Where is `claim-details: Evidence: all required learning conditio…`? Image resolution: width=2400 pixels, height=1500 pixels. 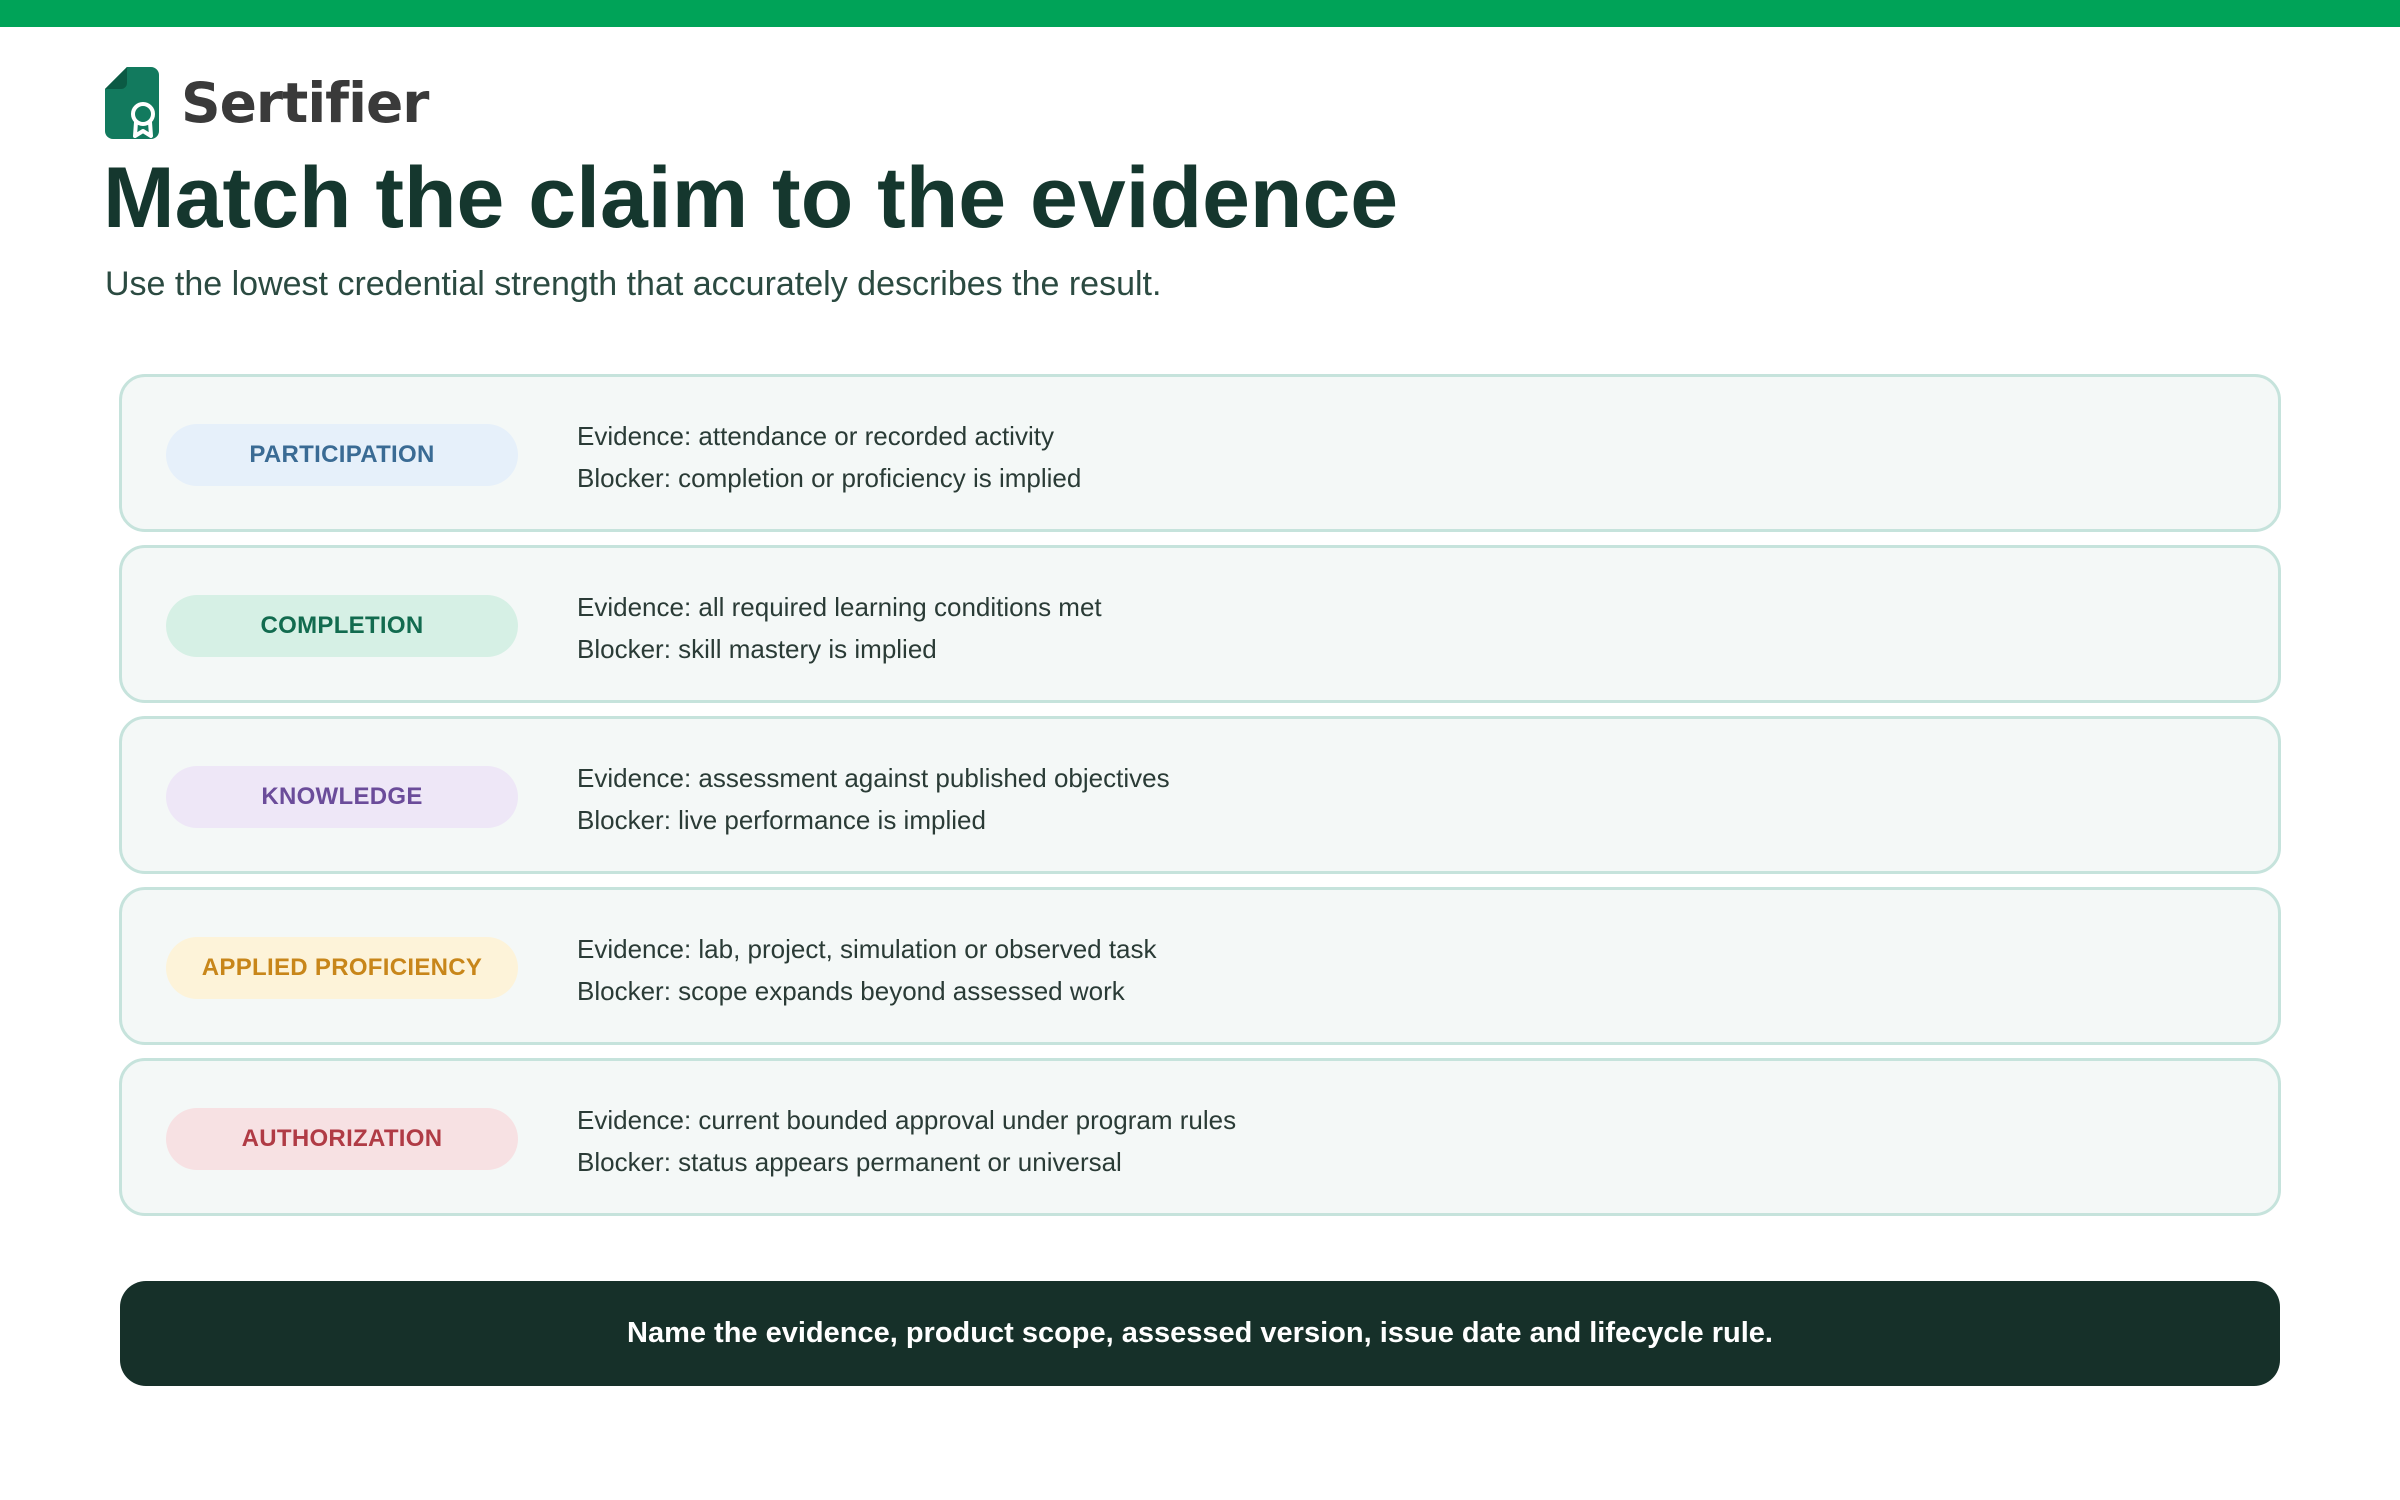
claim-details: Evidence: all required learning conditio… is located at coordinates (839, 628).